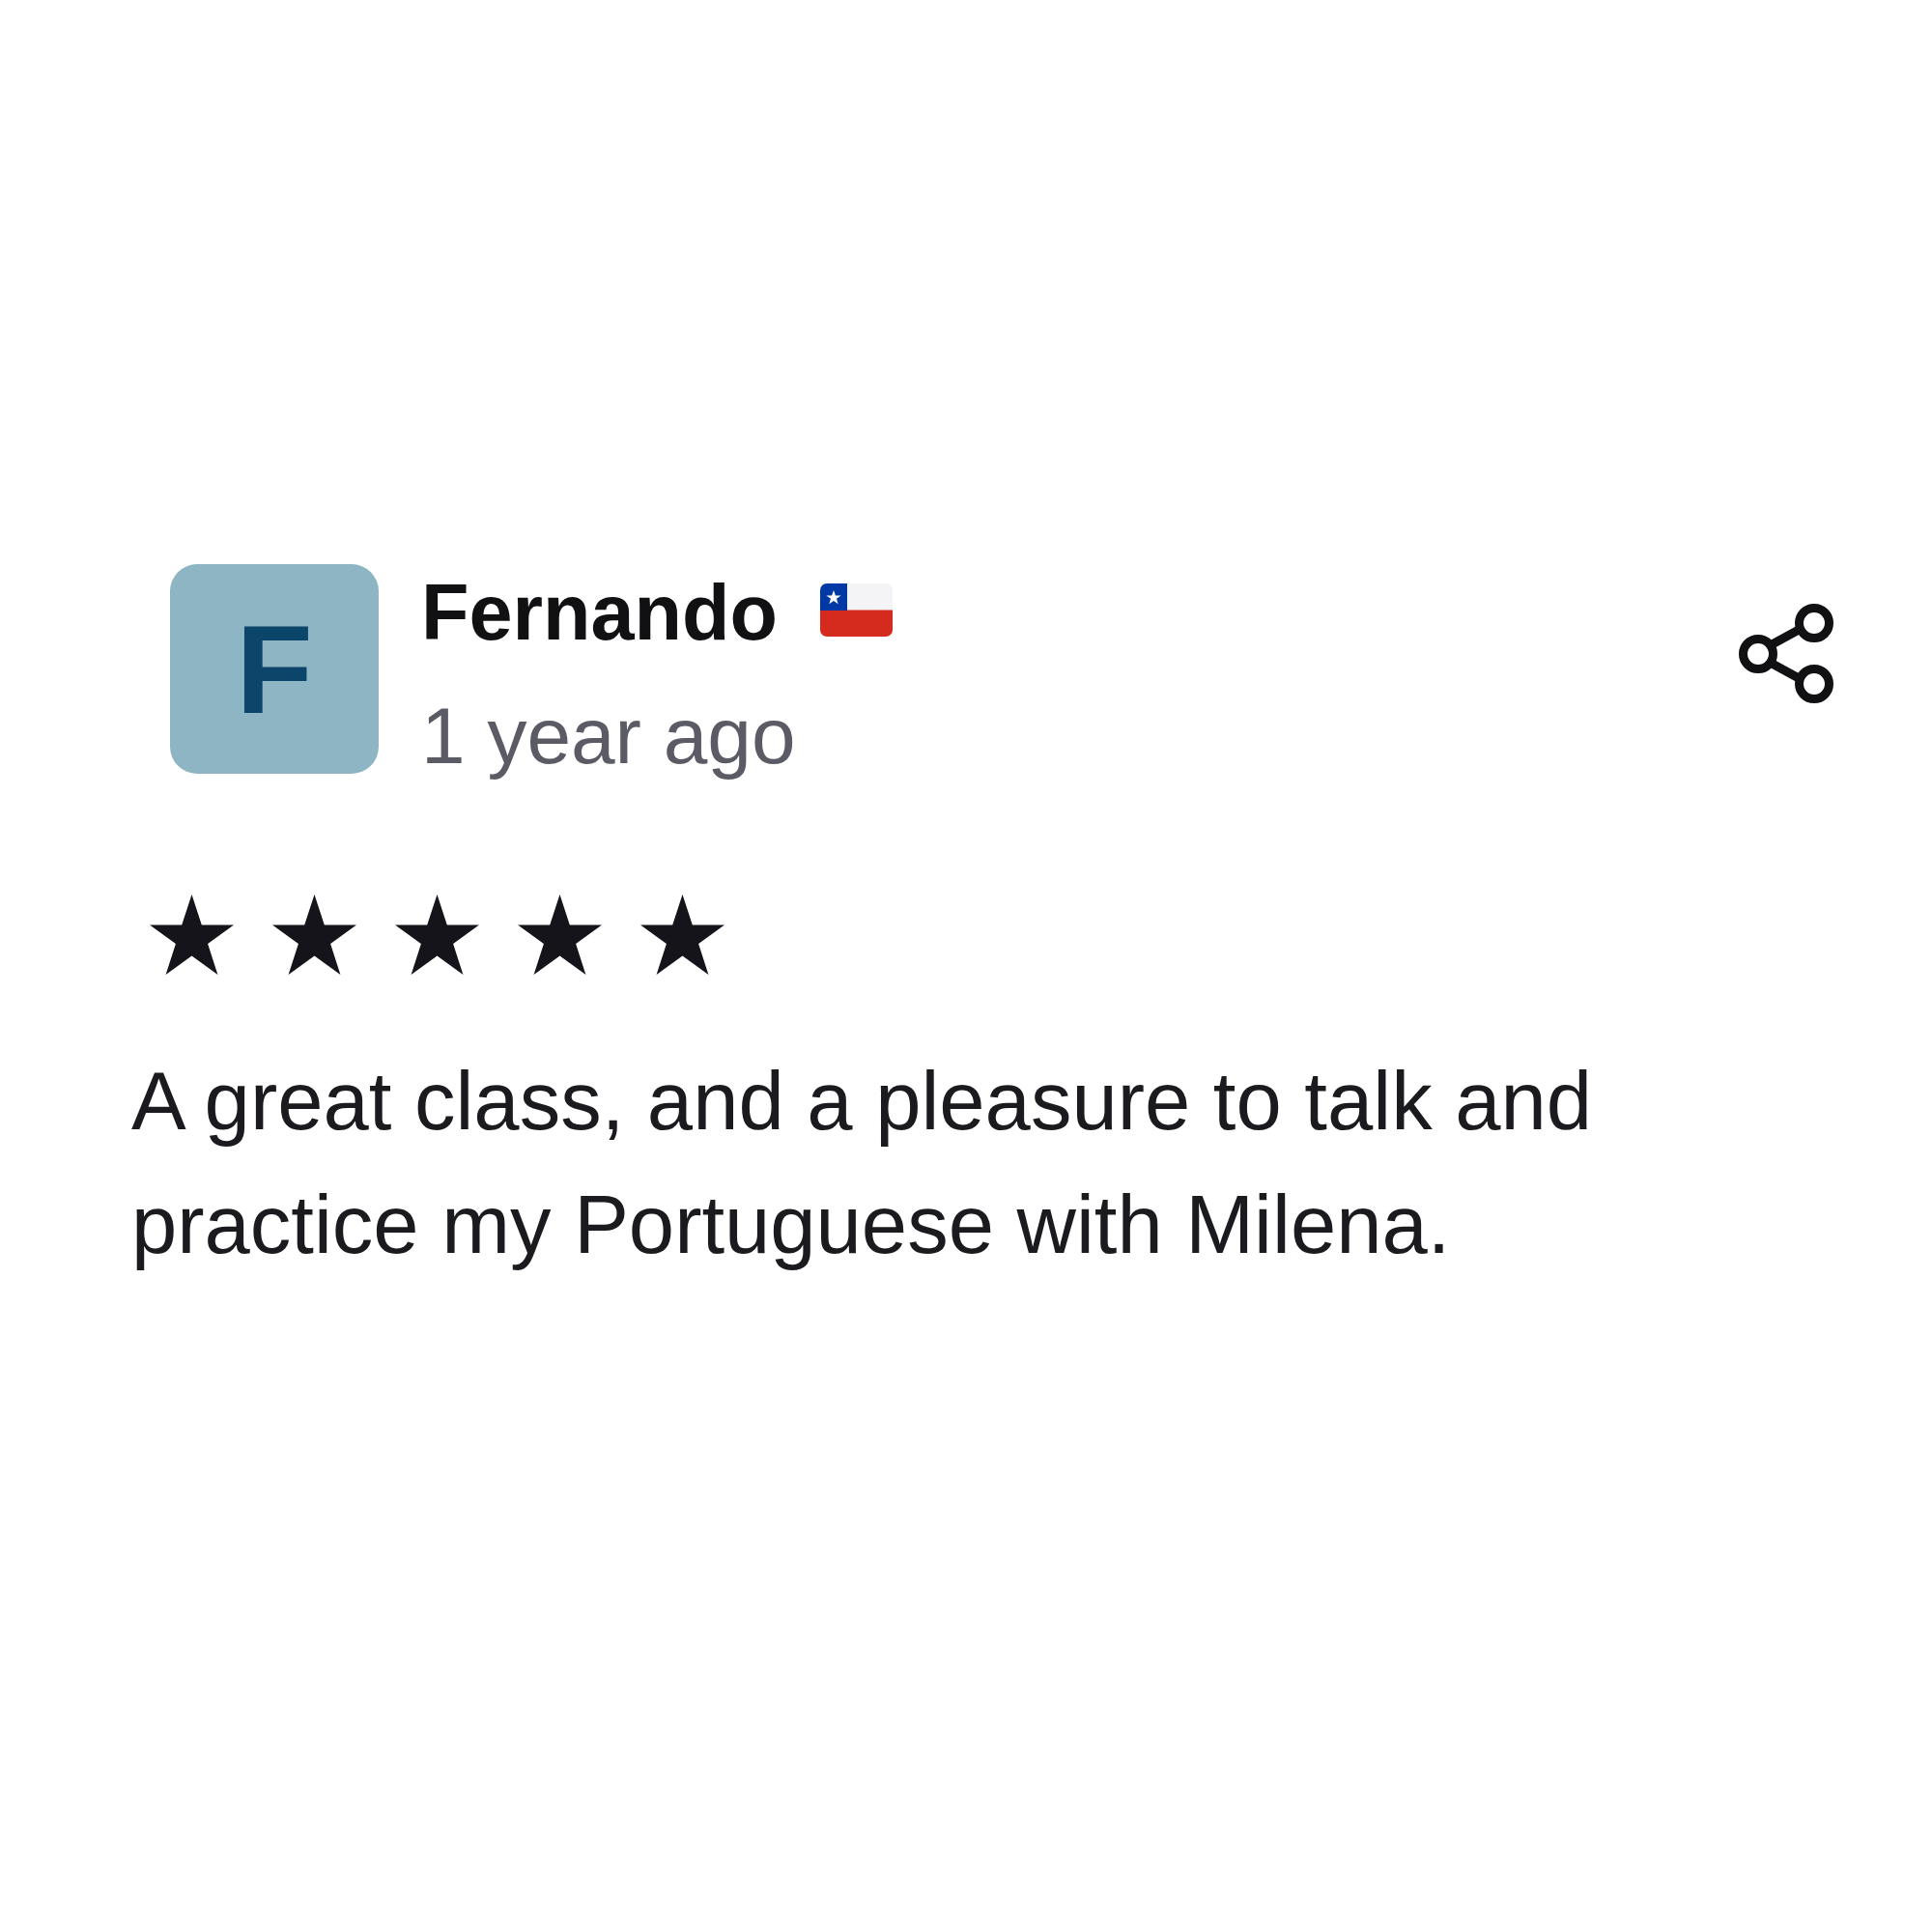 This screenshot has width=1932, height=1932. What do you see at coordinates (856, 610) in the screenshot?
I see `flag-icon` at bounding box center [856, 610].